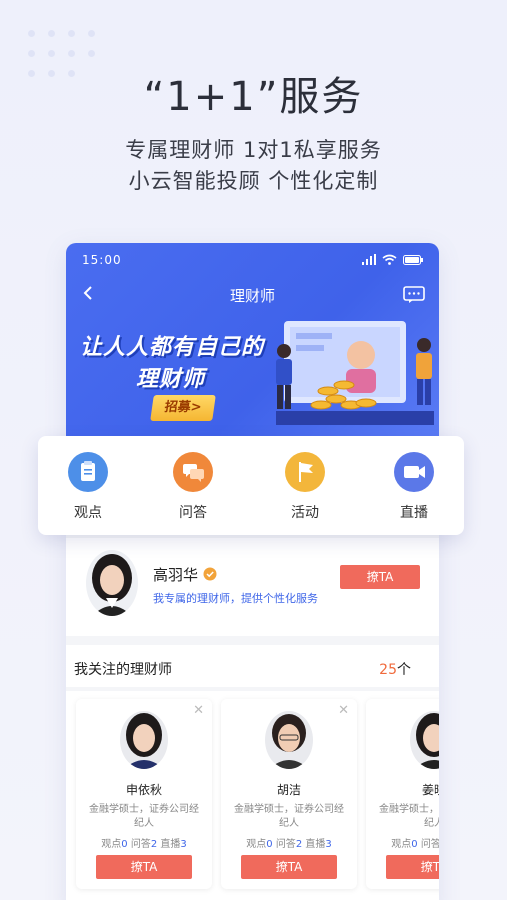 The height and width of the screenshot is (900, 507). I want to click on advisor-name-text: 高羽华, so click(176, 575).